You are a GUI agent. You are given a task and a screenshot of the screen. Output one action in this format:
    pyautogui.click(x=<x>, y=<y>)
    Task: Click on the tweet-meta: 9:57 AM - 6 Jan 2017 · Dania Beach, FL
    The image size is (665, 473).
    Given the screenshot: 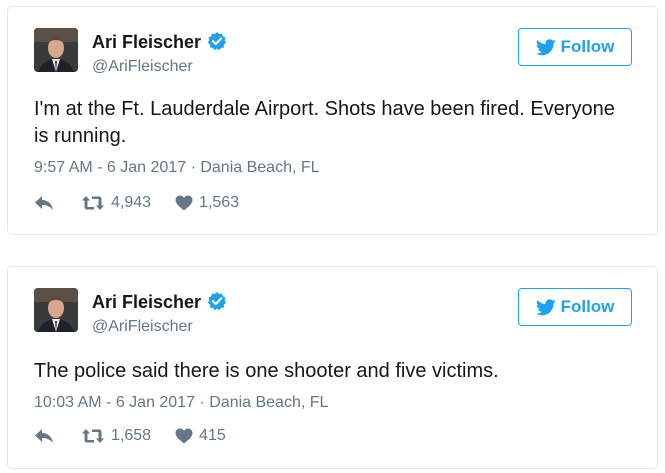 What is the action you would take?
    pyautogui.click(x=177, y=168)
    